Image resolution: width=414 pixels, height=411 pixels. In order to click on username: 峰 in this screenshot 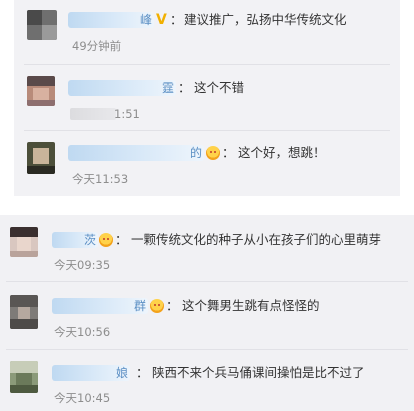, I will do `click(111, 20)`.